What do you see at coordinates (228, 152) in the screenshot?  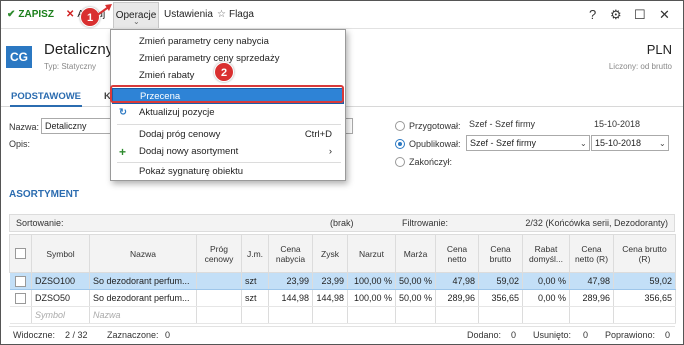 I see `menu-item-add-new-assortment: + Dodaj nowy asortyment ›` at bounding box center [228, 152].